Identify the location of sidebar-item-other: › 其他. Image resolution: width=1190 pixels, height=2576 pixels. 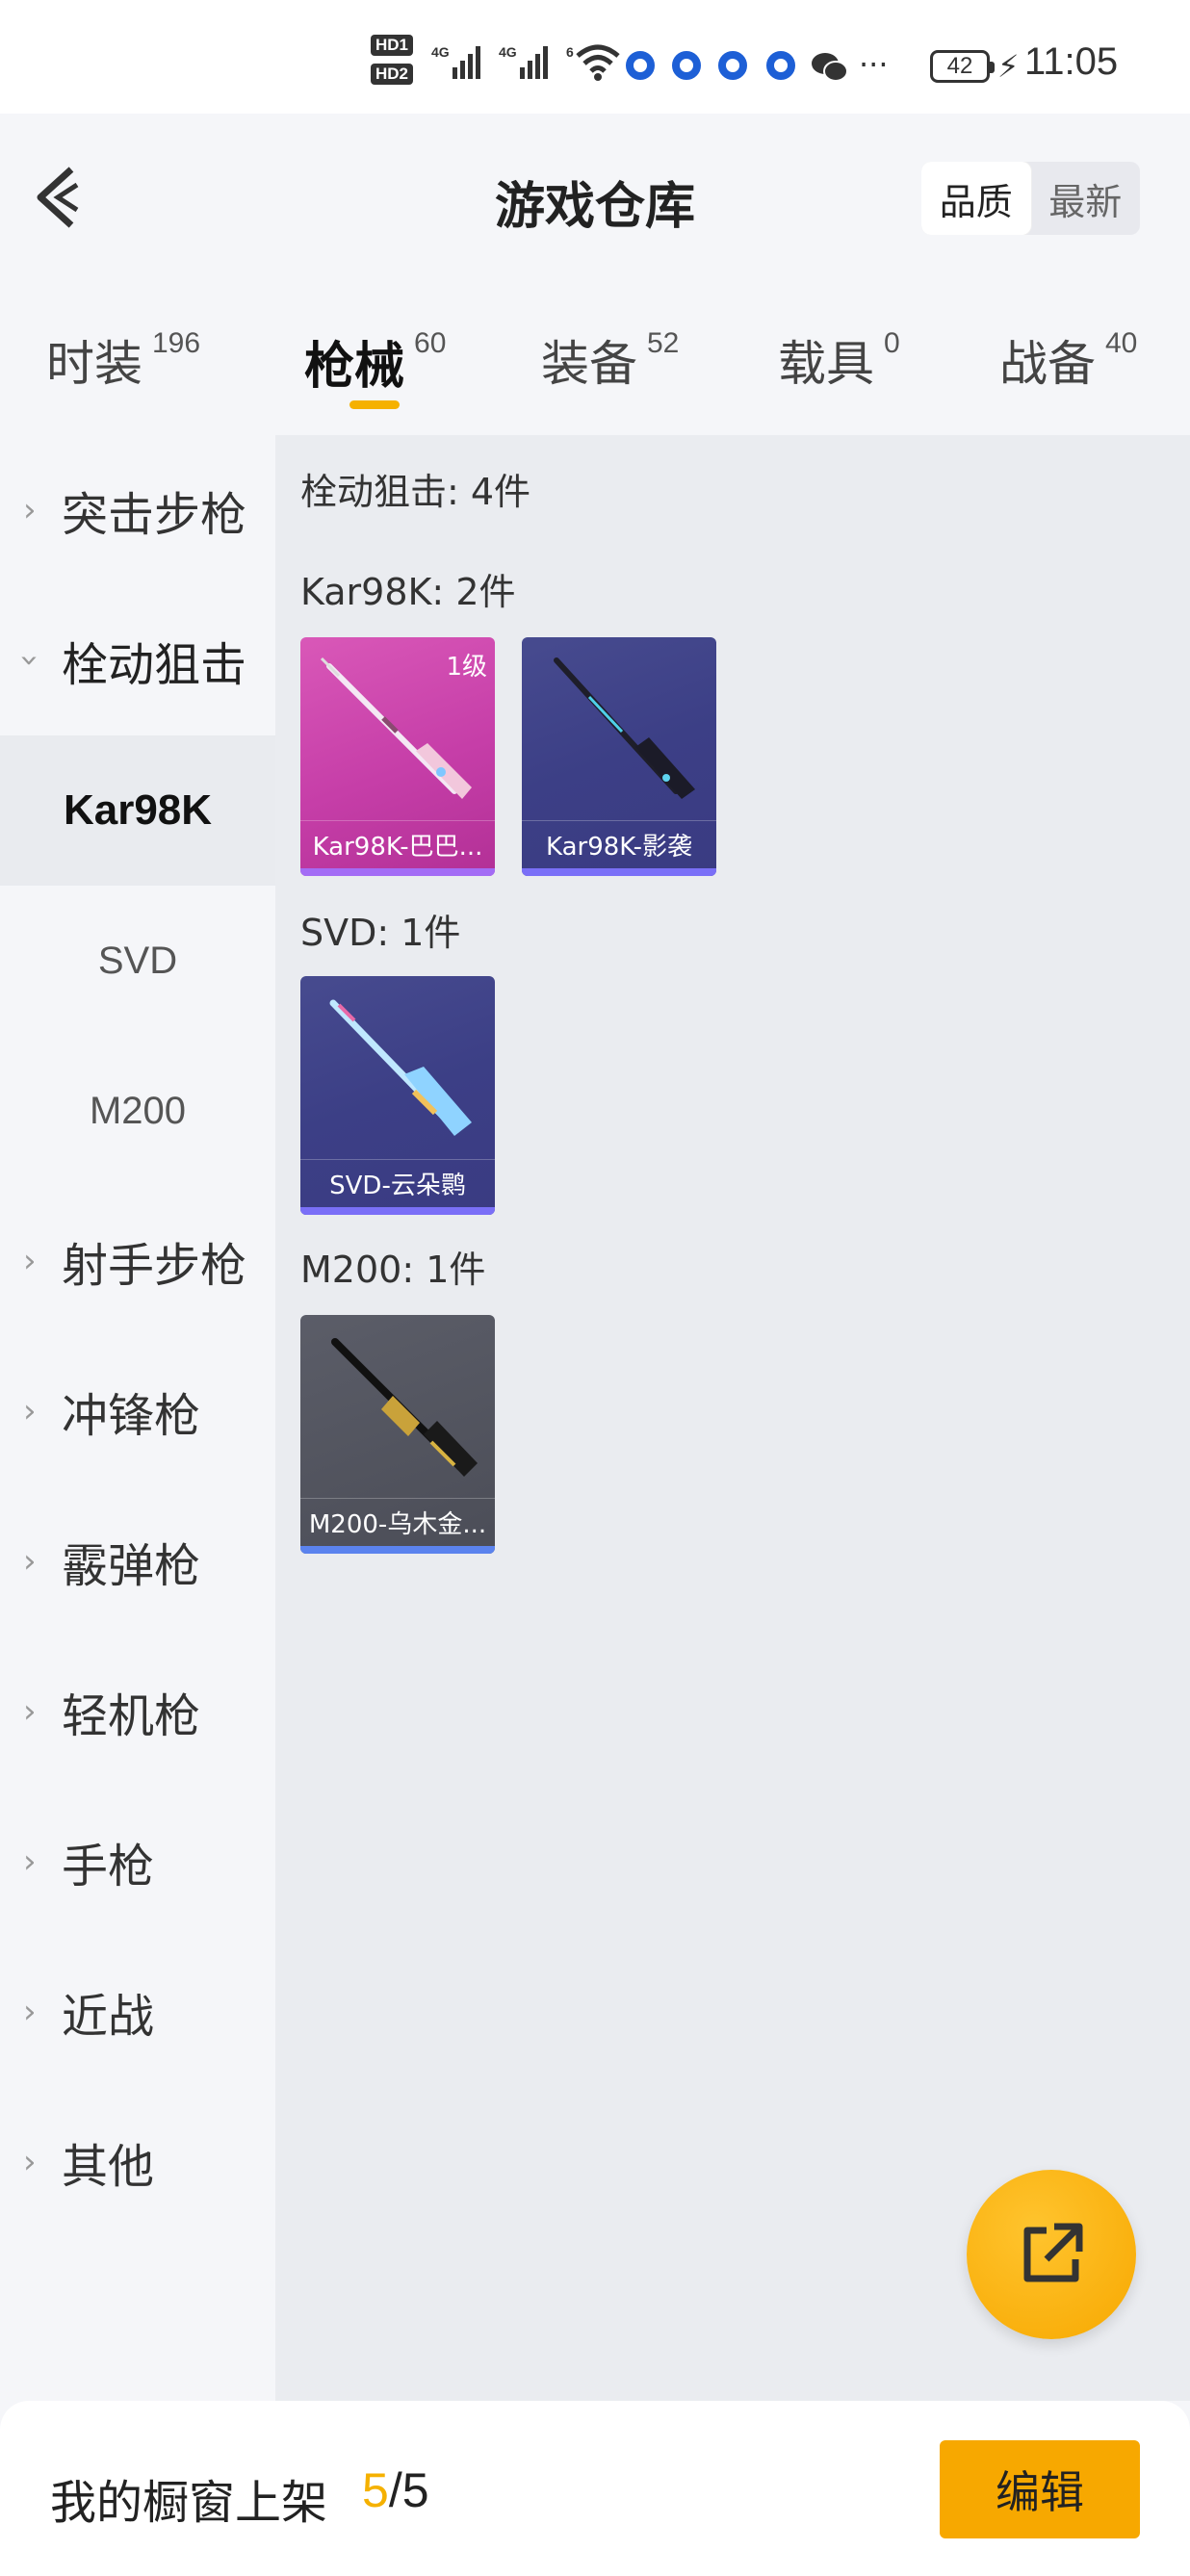
(138, 2162).